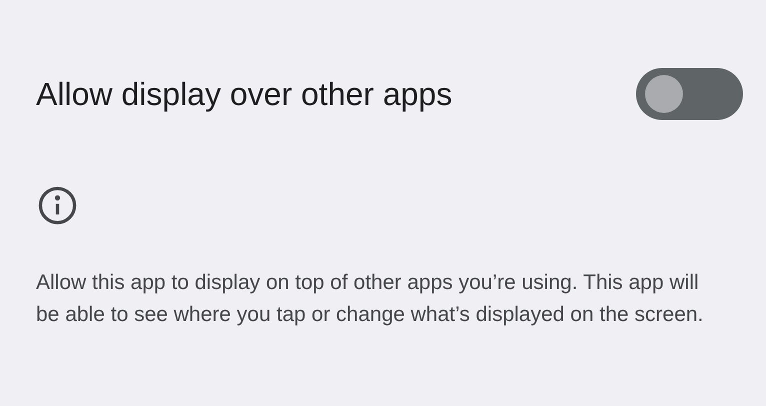 The width and height of the screenshot is (766, 406). I want to click on description-text: Allow this app to display on top of other apps you’re using. This app will be able to see where you tap or change what’s displayed on the screen., so click(369, 299).